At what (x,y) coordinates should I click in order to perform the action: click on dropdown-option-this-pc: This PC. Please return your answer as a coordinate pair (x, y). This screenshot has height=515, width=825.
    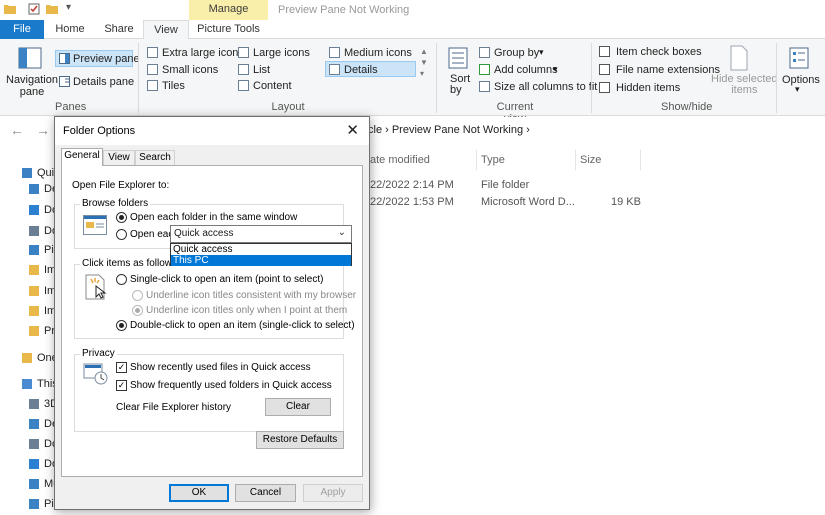
    Looking at the image, I should click on (261, 260).